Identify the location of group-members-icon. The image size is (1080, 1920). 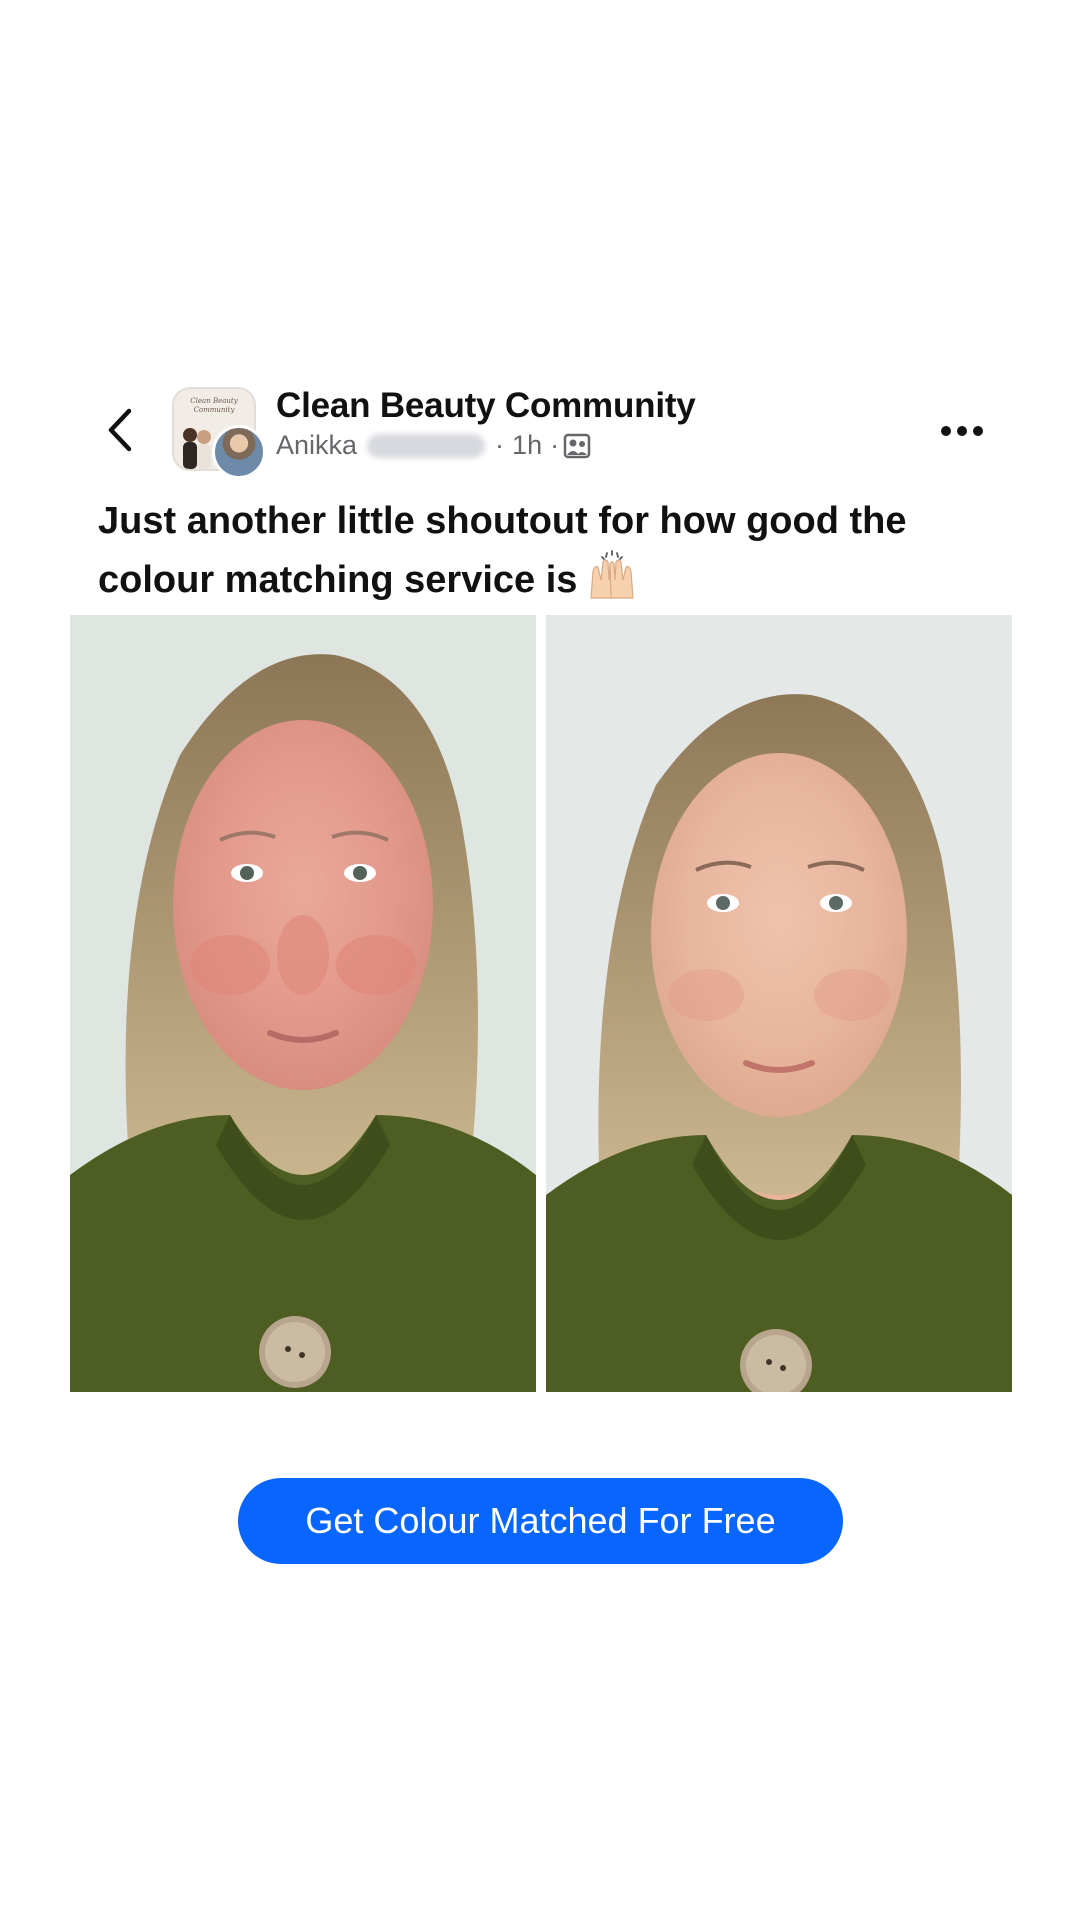
(577, 446).